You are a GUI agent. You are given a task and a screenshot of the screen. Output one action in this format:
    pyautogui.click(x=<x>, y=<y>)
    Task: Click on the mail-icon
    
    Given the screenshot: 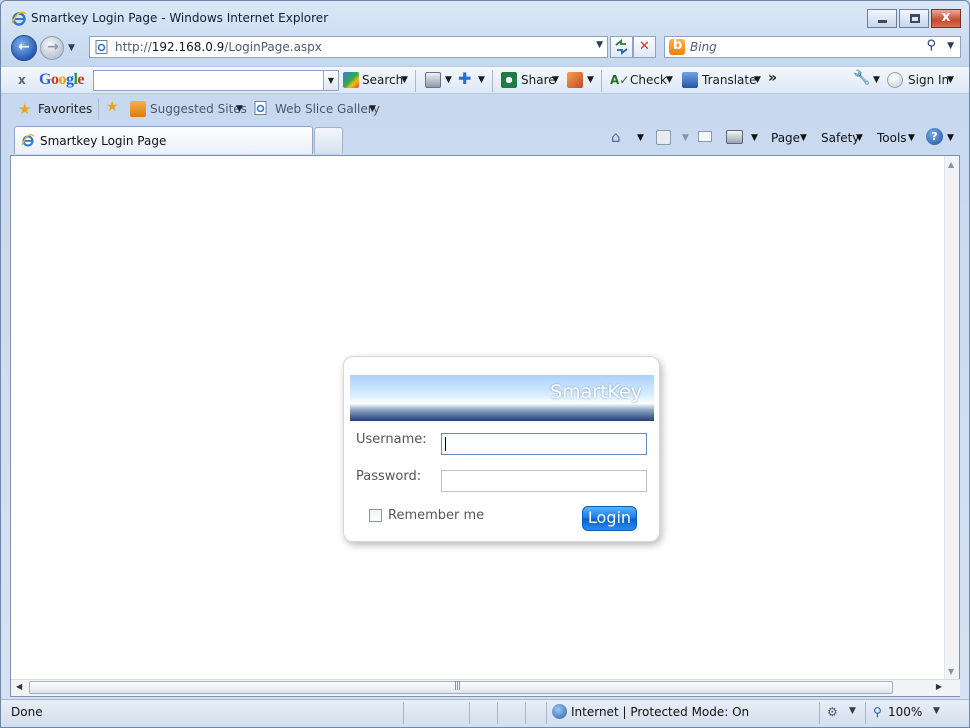 What is the action you would take?
    pyautogui.click(x=705, y=136)
    